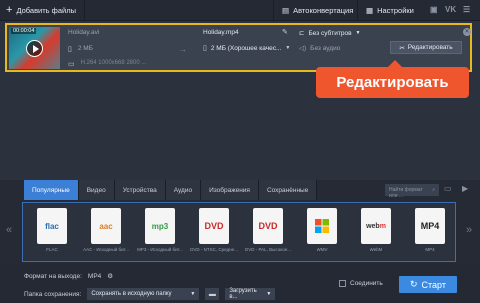  I want to click on format-item-mp4: MP4 MP4, so click(430, 233).